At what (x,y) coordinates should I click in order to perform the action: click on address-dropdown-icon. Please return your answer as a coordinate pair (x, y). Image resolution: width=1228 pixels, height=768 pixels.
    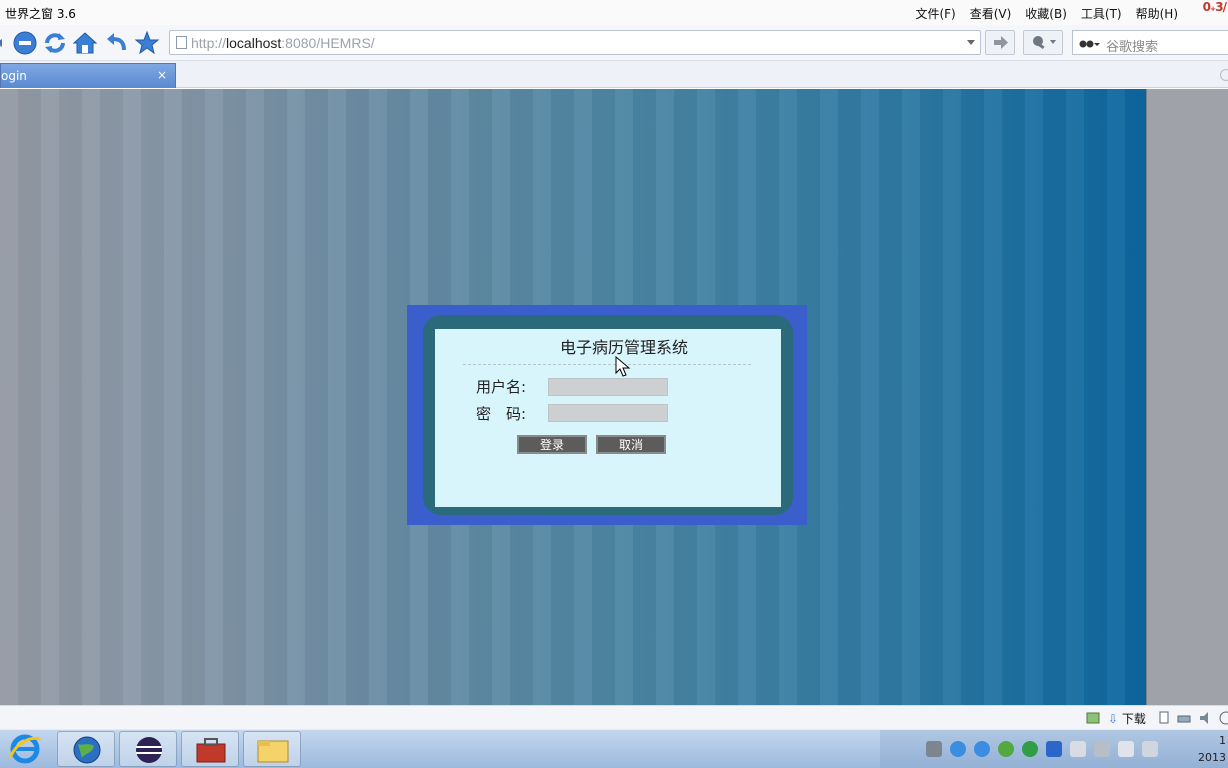
    Looking at the image, I should click on (971, 42).